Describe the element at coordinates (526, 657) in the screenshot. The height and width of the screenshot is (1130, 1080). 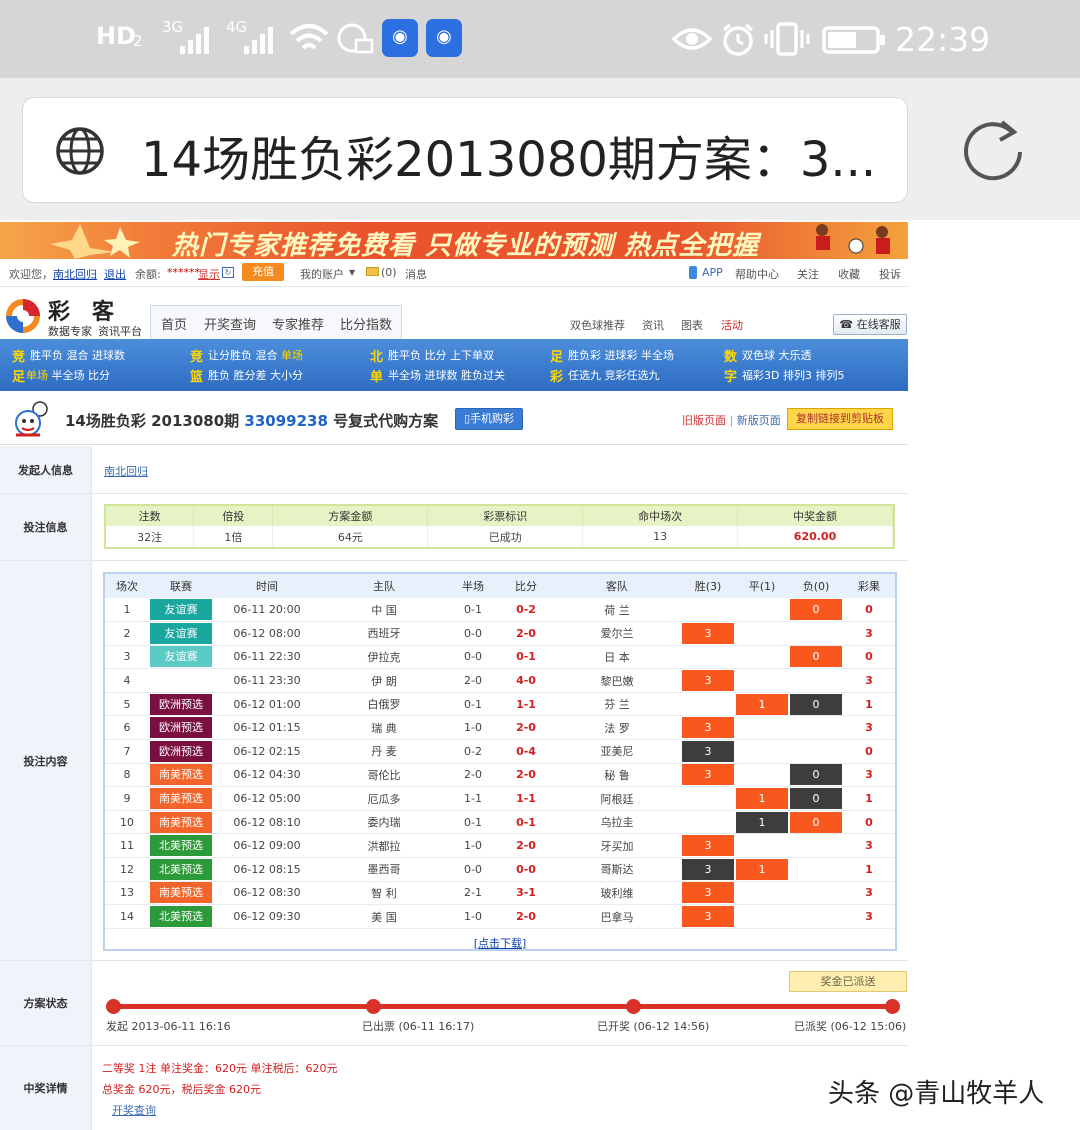
I see `final-score: 0-1` at that location.